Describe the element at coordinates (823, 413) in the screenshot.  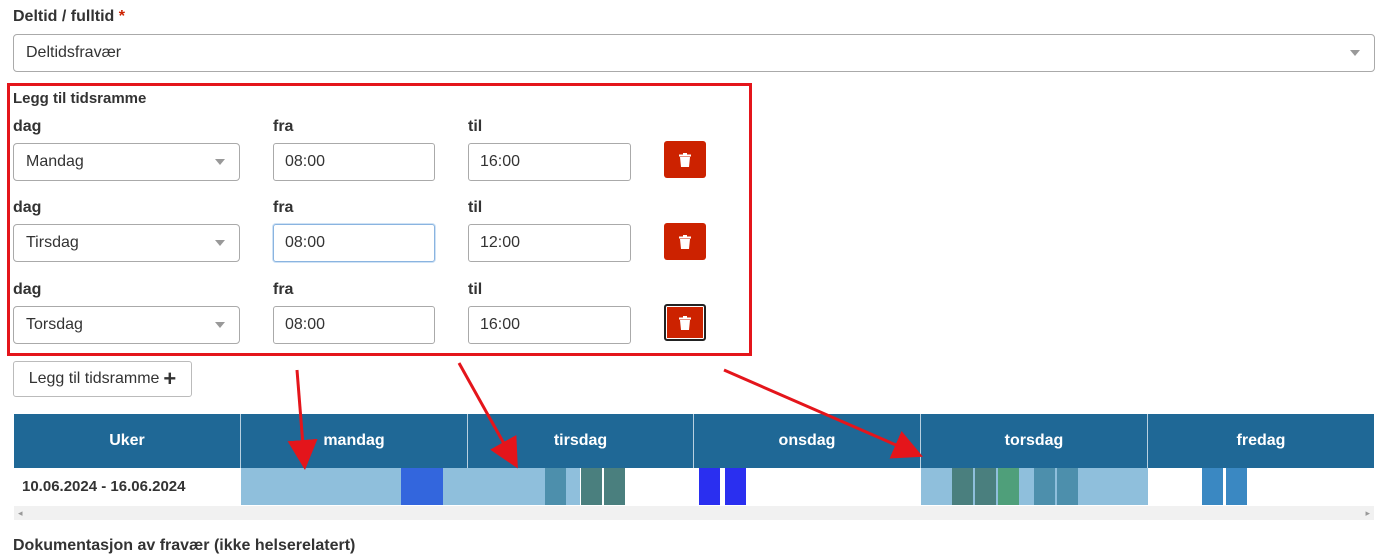
I see `arrow-to-thursday` at that location.